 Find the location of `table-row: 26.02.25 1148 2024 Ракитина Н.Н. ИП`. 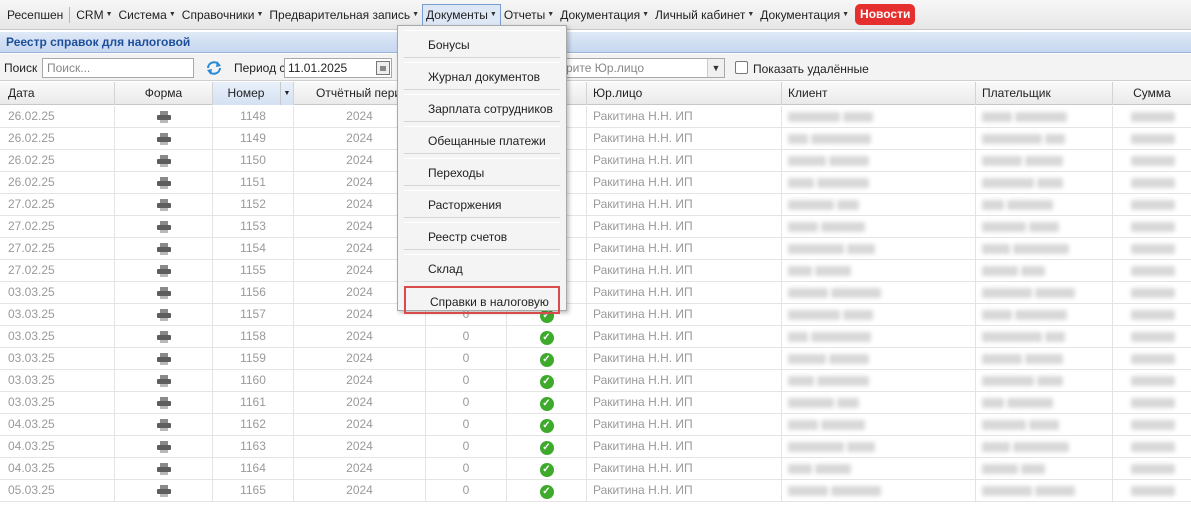

table-row: 26.02.25 1148 2024 Ракитина Н.Н. ИП is located at coordinates (595, 117).